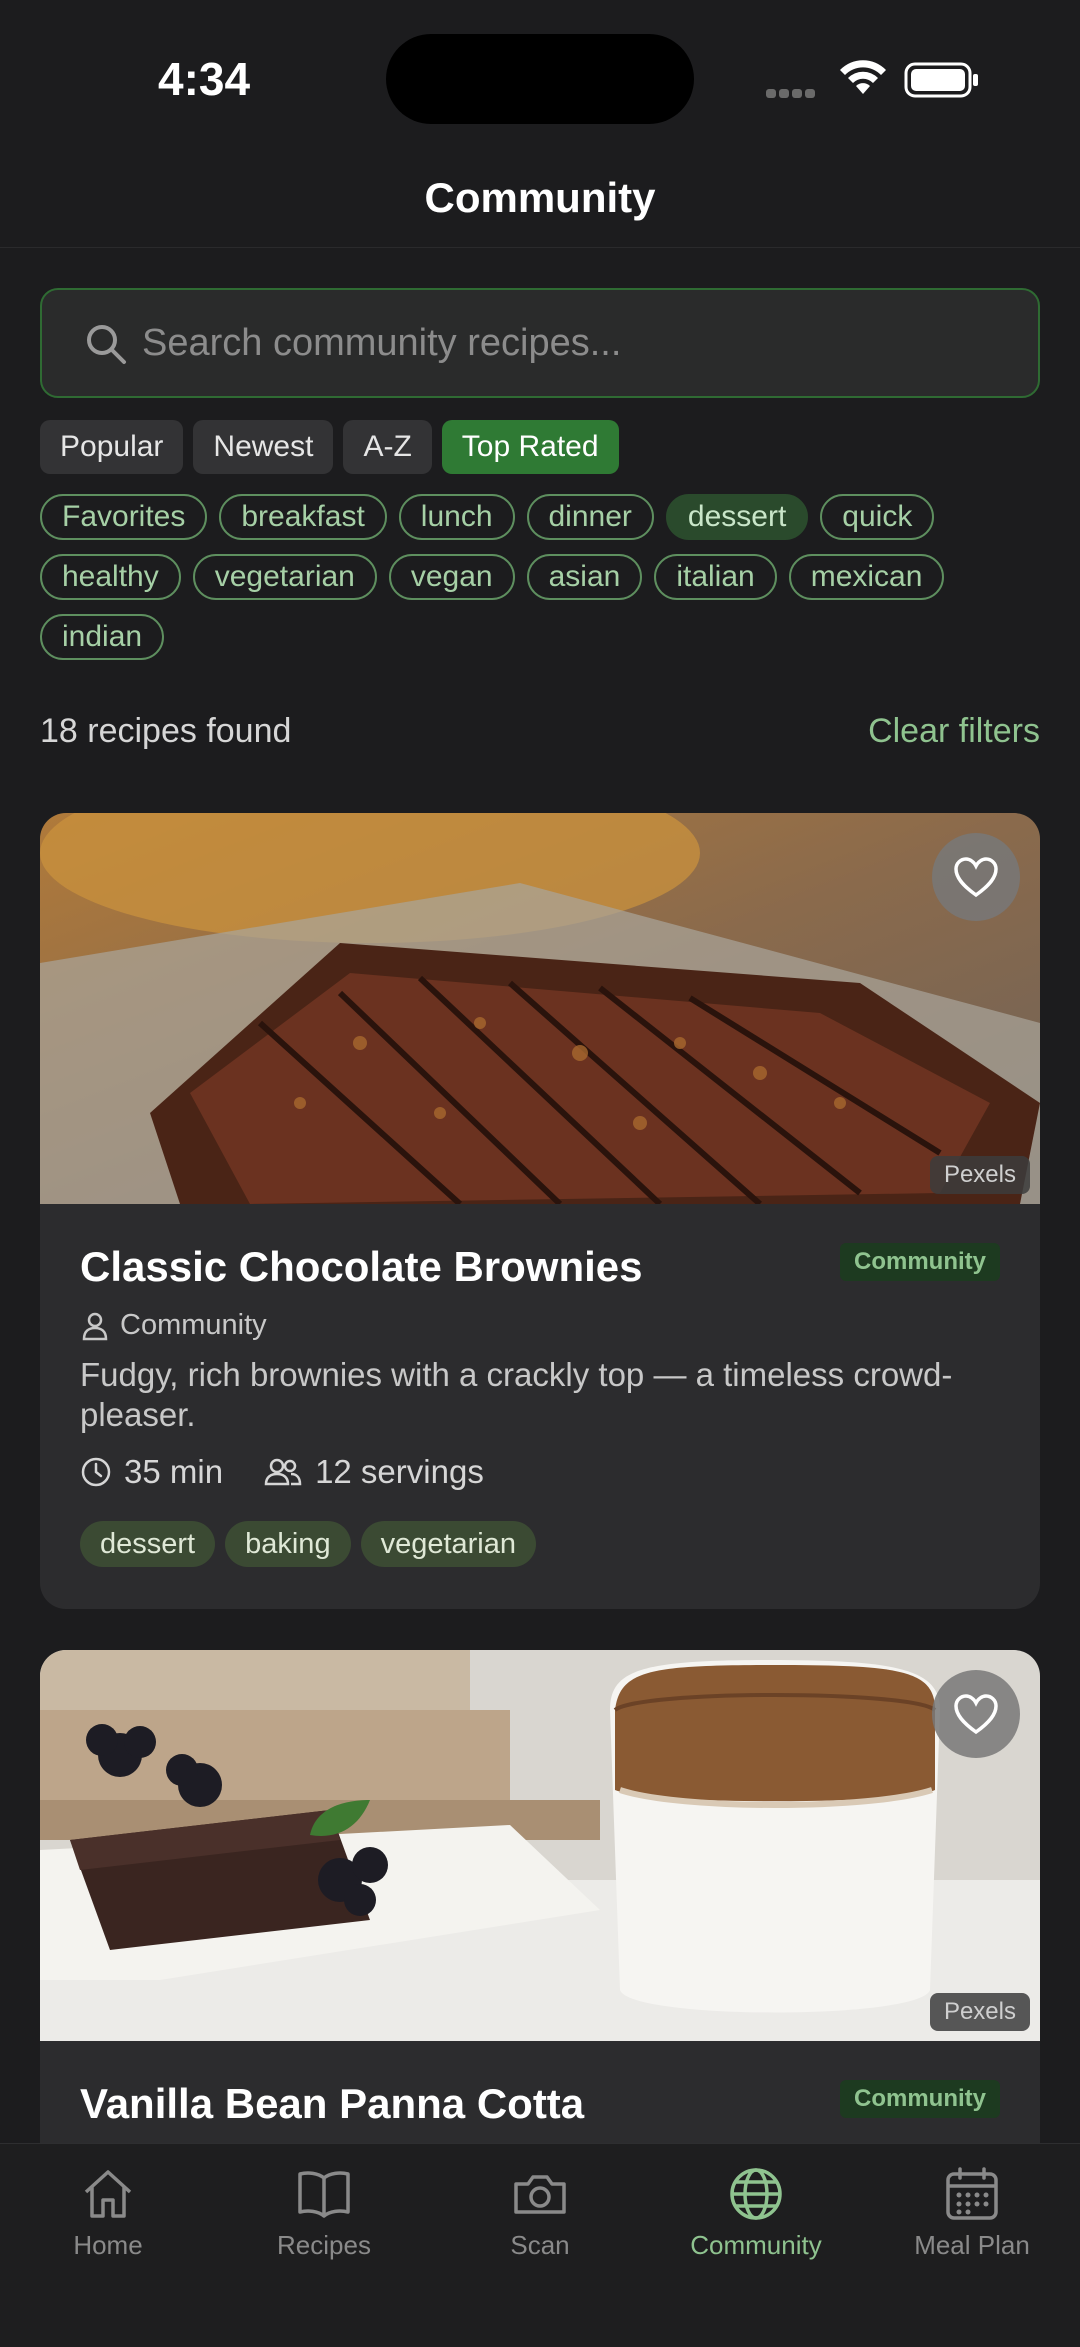  I want to click on tab-scan: Scan, so click(540, 2212).